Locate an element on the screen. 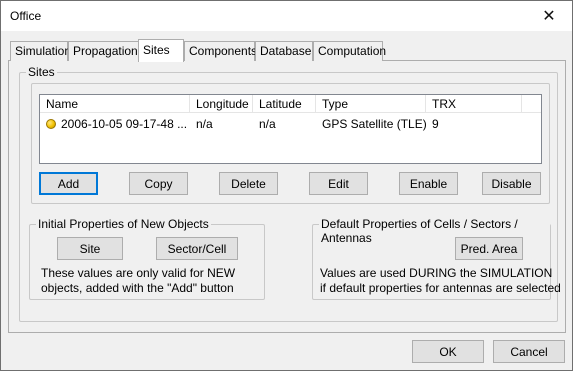 Image resolution: width=573 pixels, height=371 pixels. column-header-trx: TRX is located at coordinates (474, 104).